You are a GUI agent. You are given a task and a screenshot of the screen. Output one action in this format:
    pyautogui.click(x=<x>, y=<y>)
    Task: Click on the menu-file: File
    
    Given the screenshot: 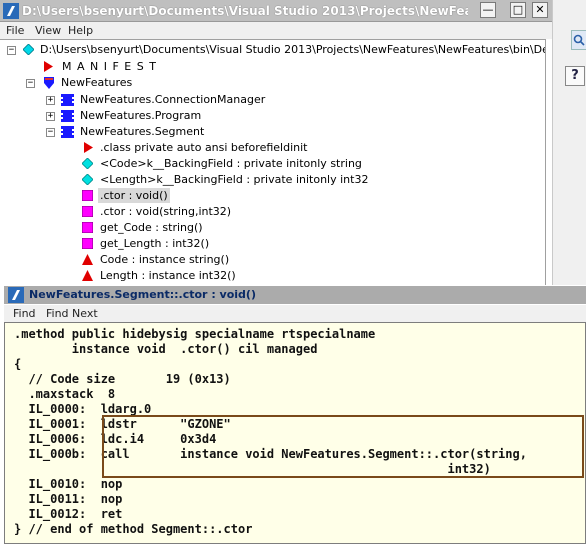 What is the action you would take?
    pyautogui.click(x=15, y=30)
    